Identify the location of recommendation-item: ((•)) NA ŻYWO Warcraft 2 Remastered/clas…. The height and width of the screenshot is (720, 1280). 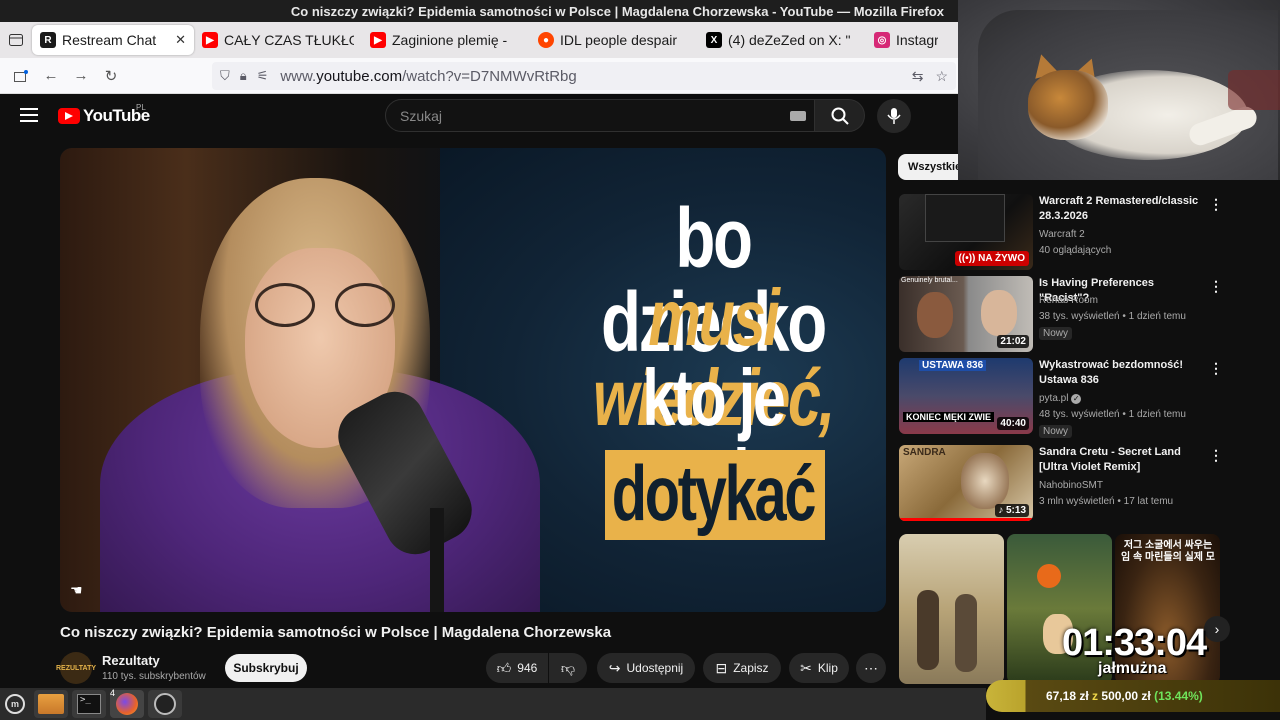
(1061, 233).